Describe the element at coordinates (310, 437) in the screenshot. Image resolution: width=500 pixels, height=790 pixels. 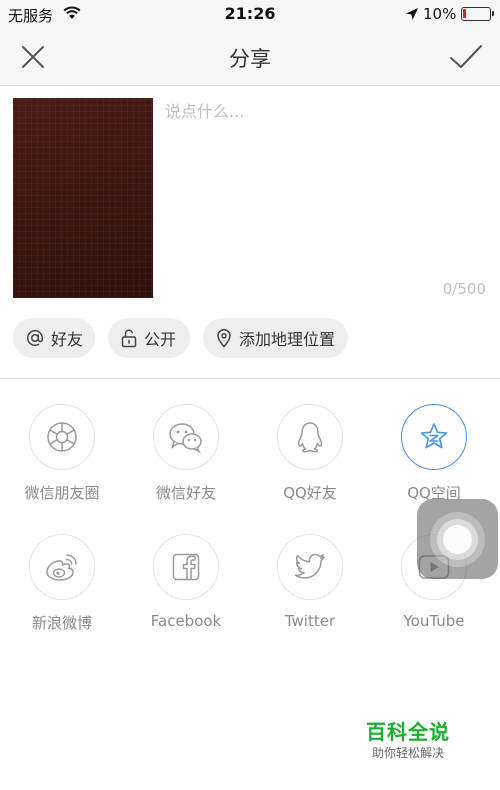
I see `qq-icon` at that location.